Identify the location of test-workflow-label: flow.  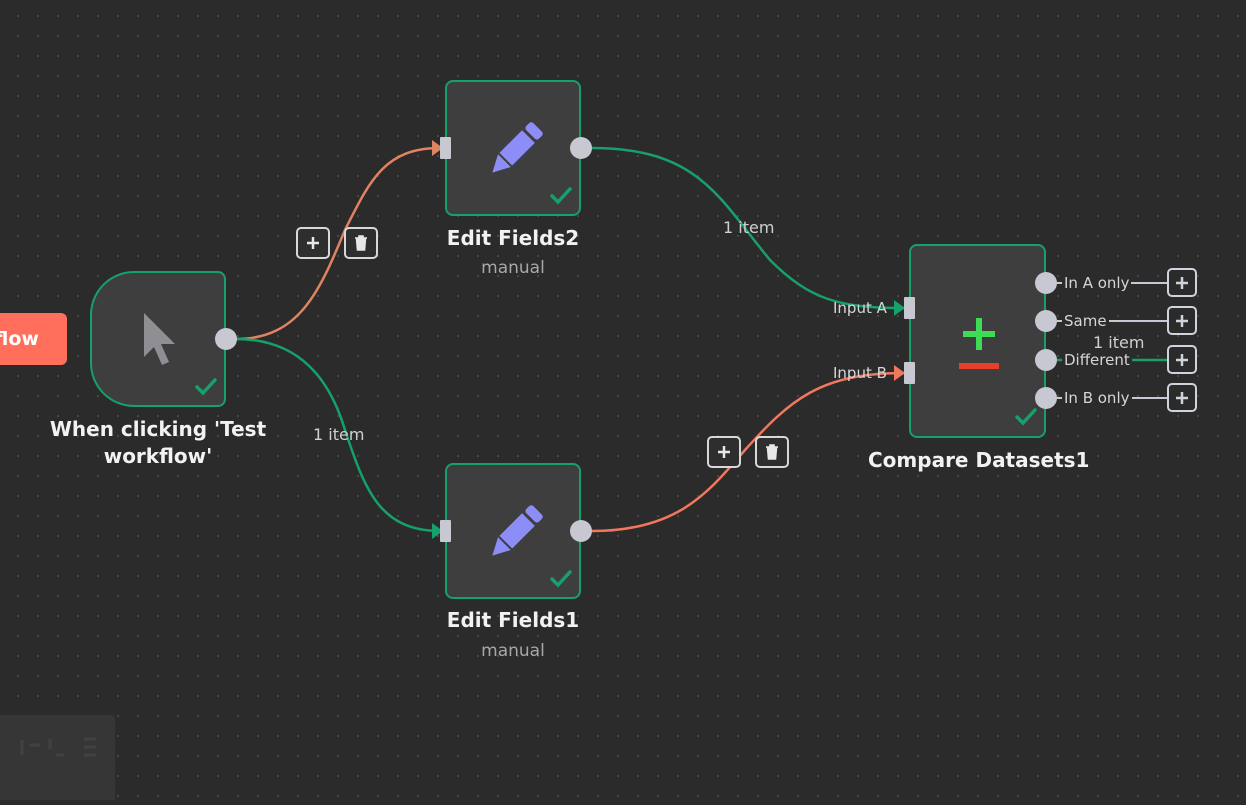
(19, 339).